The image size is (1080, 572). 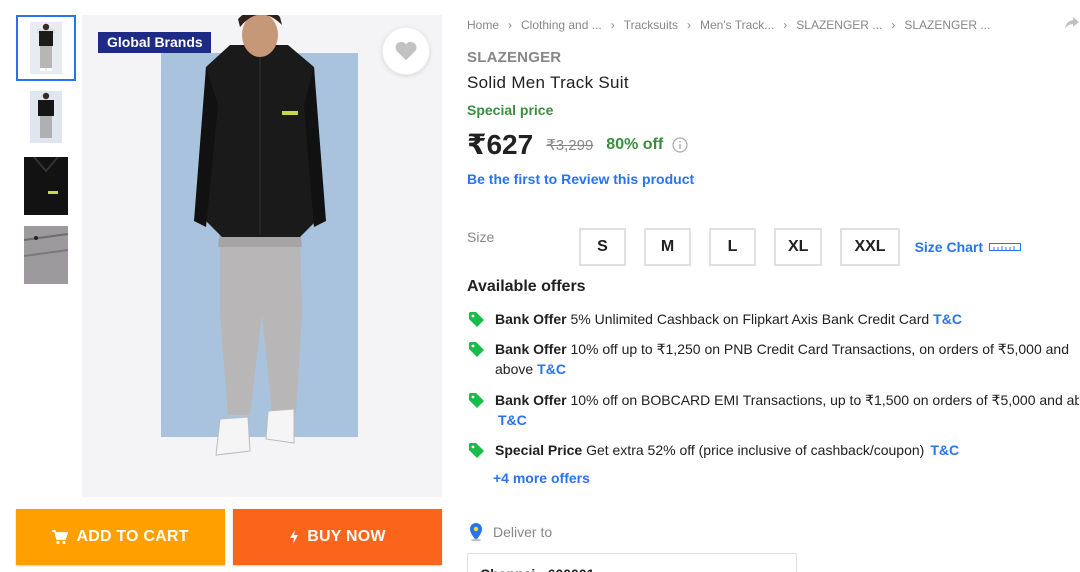 I want to click on special-price-label: Special price, so click(x=510, y=110).